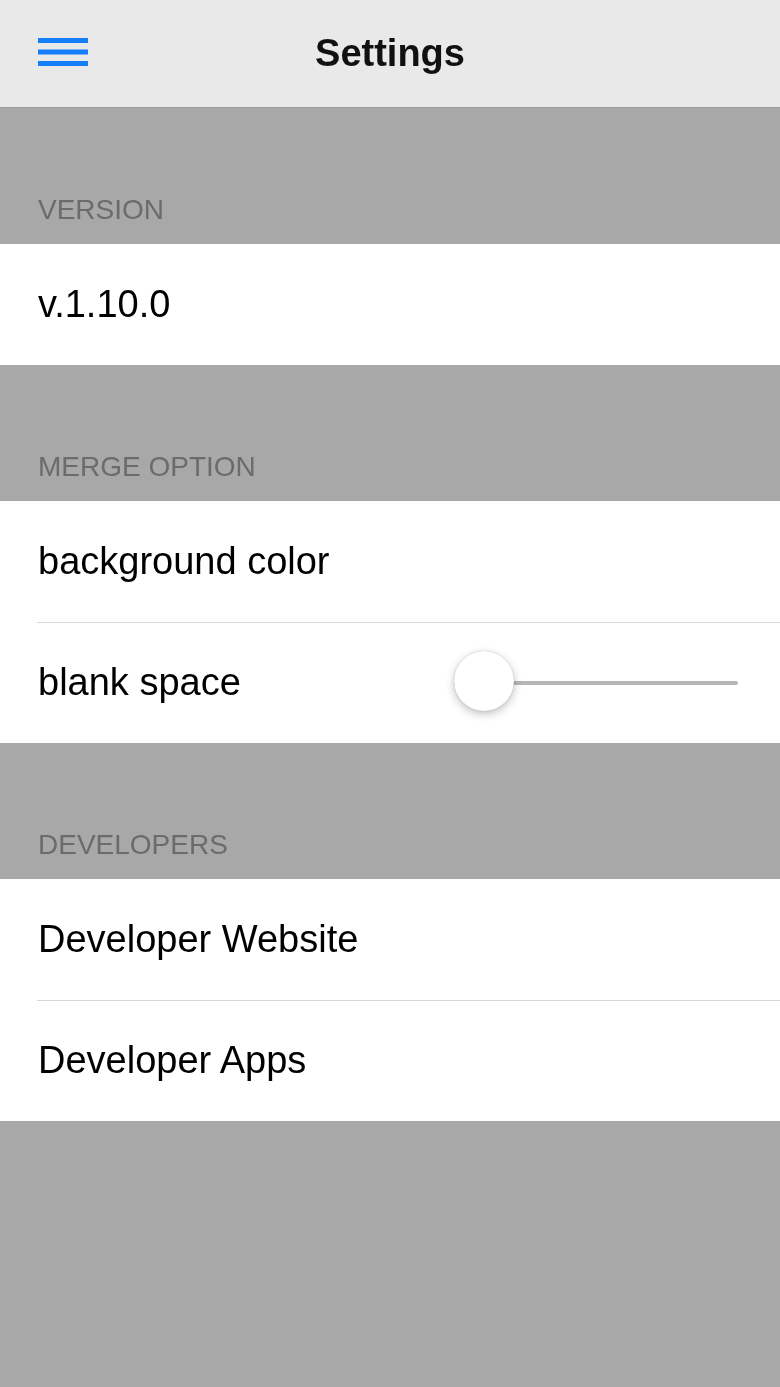 Image resolution: width=780 pixels, height=1387 pixels. I want to click on section-header: VERSION, so click(101, 210).